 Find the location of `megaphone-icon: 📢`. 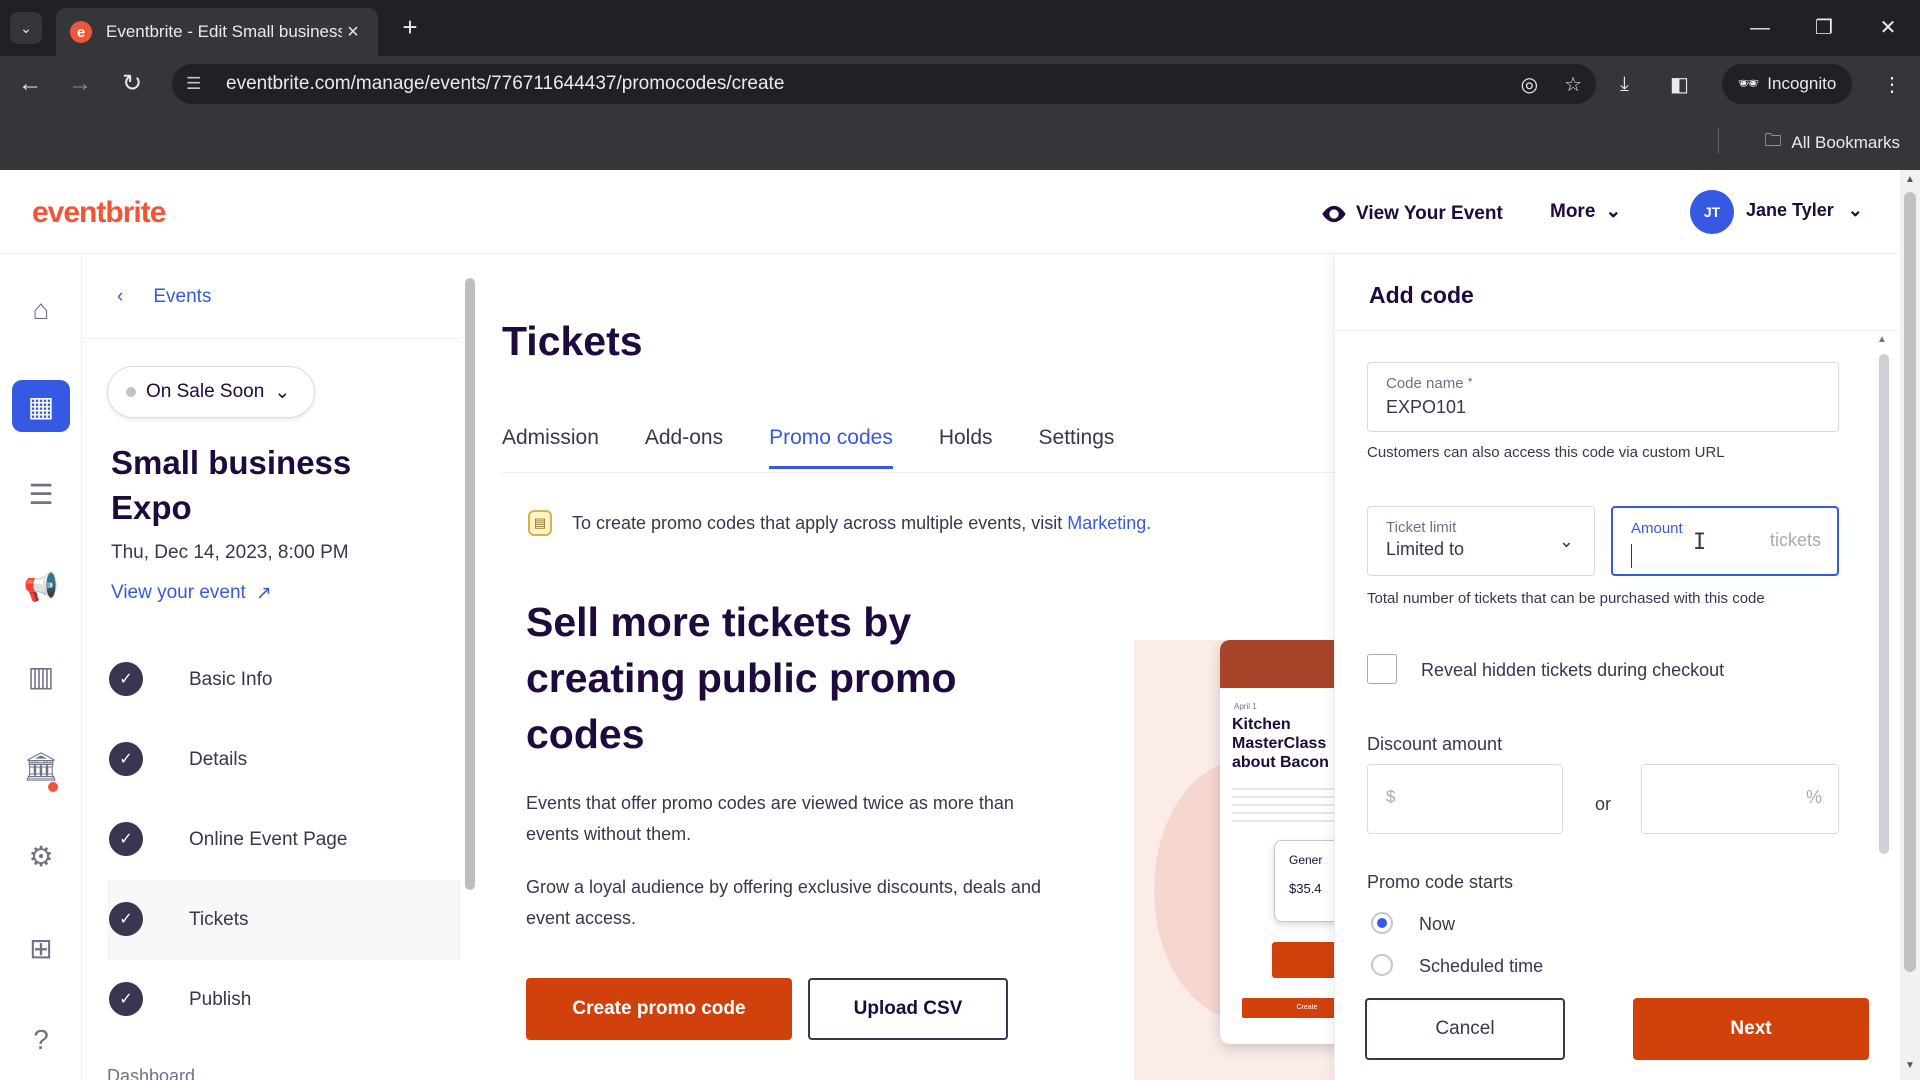

megaphone-icon: 📢 is located at coordinates (41, 586).